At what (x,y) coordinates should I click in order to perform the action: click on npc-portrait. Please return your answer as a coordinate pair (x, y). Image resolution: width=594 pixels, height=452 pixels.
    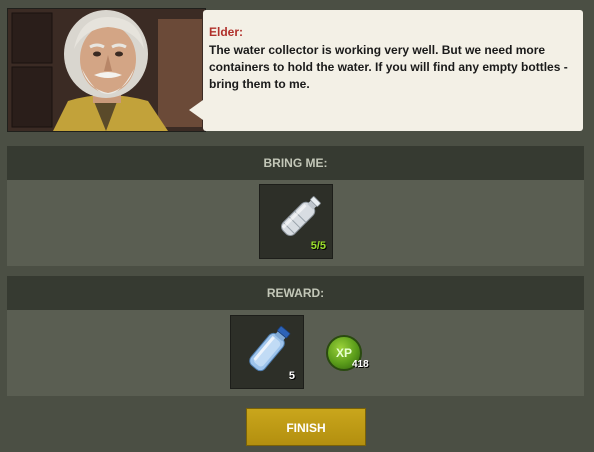
    Looking at the image, I should click on (106, 70).